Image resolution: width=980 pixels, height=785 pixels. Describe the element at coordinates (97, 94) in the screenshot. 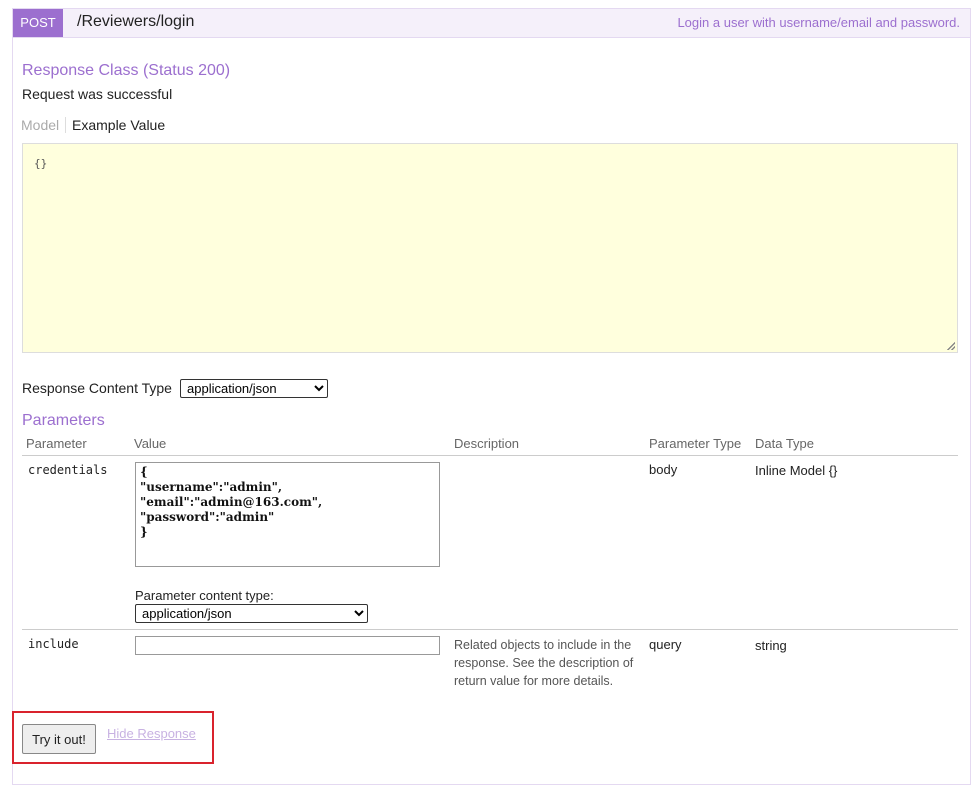

I see `response-message: Request was successful` at that location.